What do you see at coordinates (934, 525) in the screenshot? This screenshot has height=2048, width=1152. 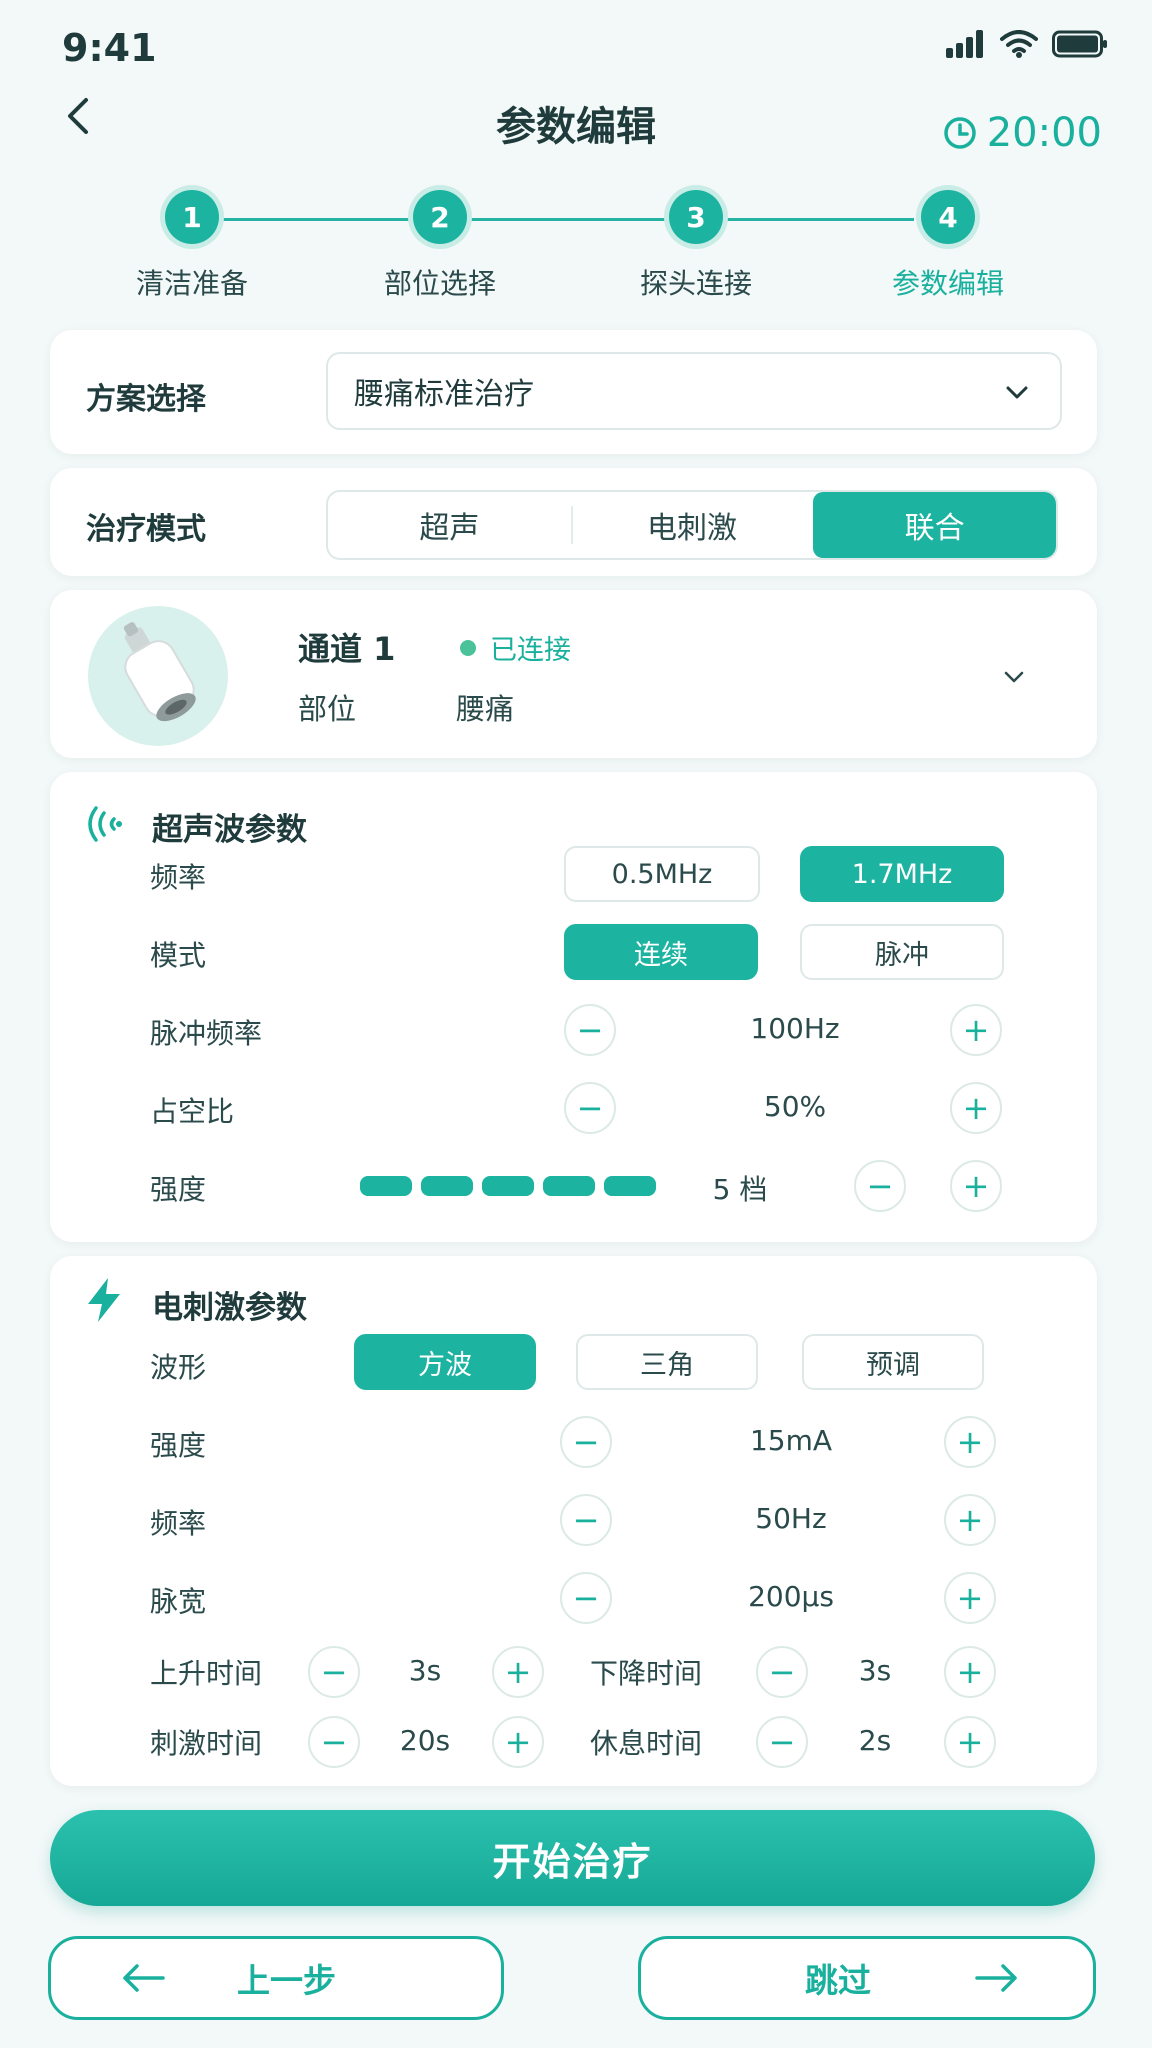 I see `mode-option-combined: 联合` at bounding box center [934, 525].